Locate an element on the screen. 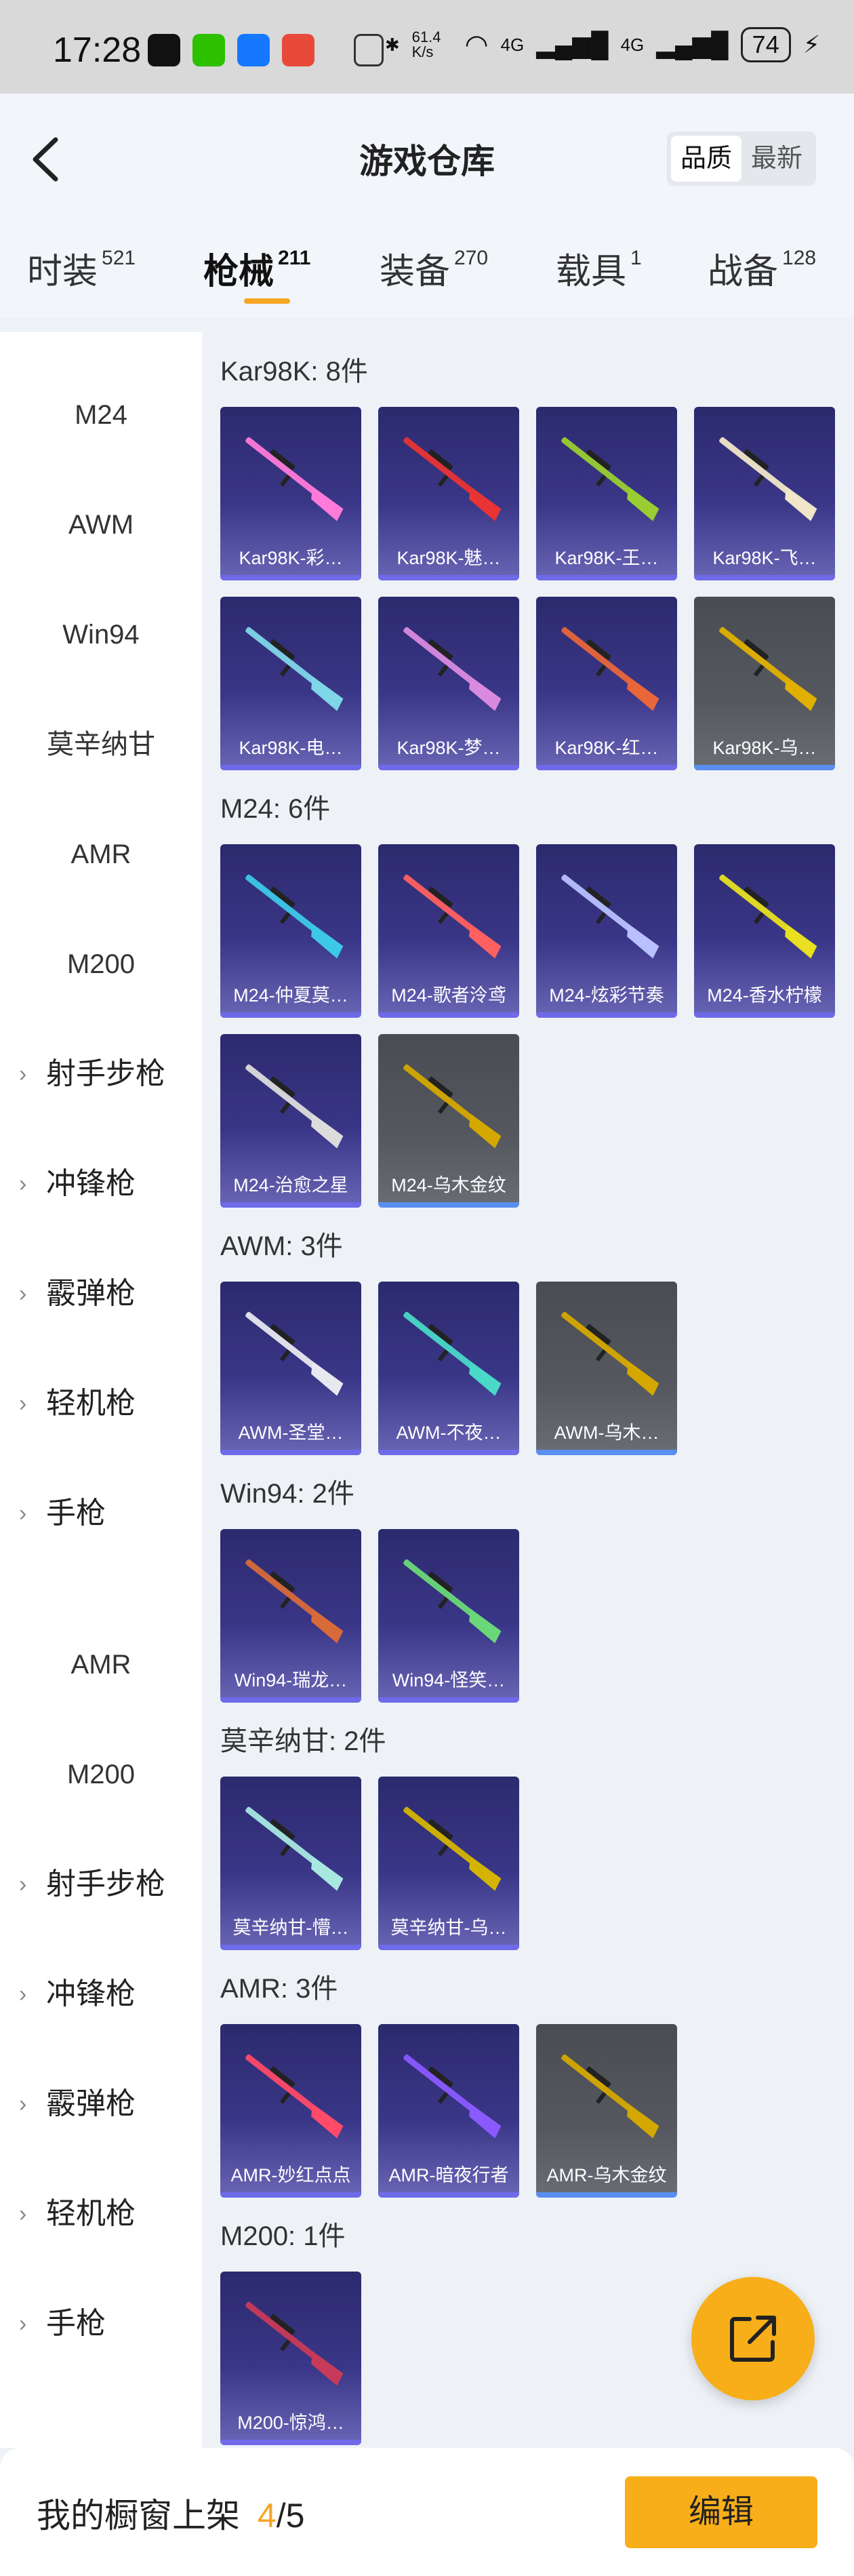 The width and height of the screenshot is (854, 2576). section-title: AMR: 3件 is located at coordinates (279, 1989).